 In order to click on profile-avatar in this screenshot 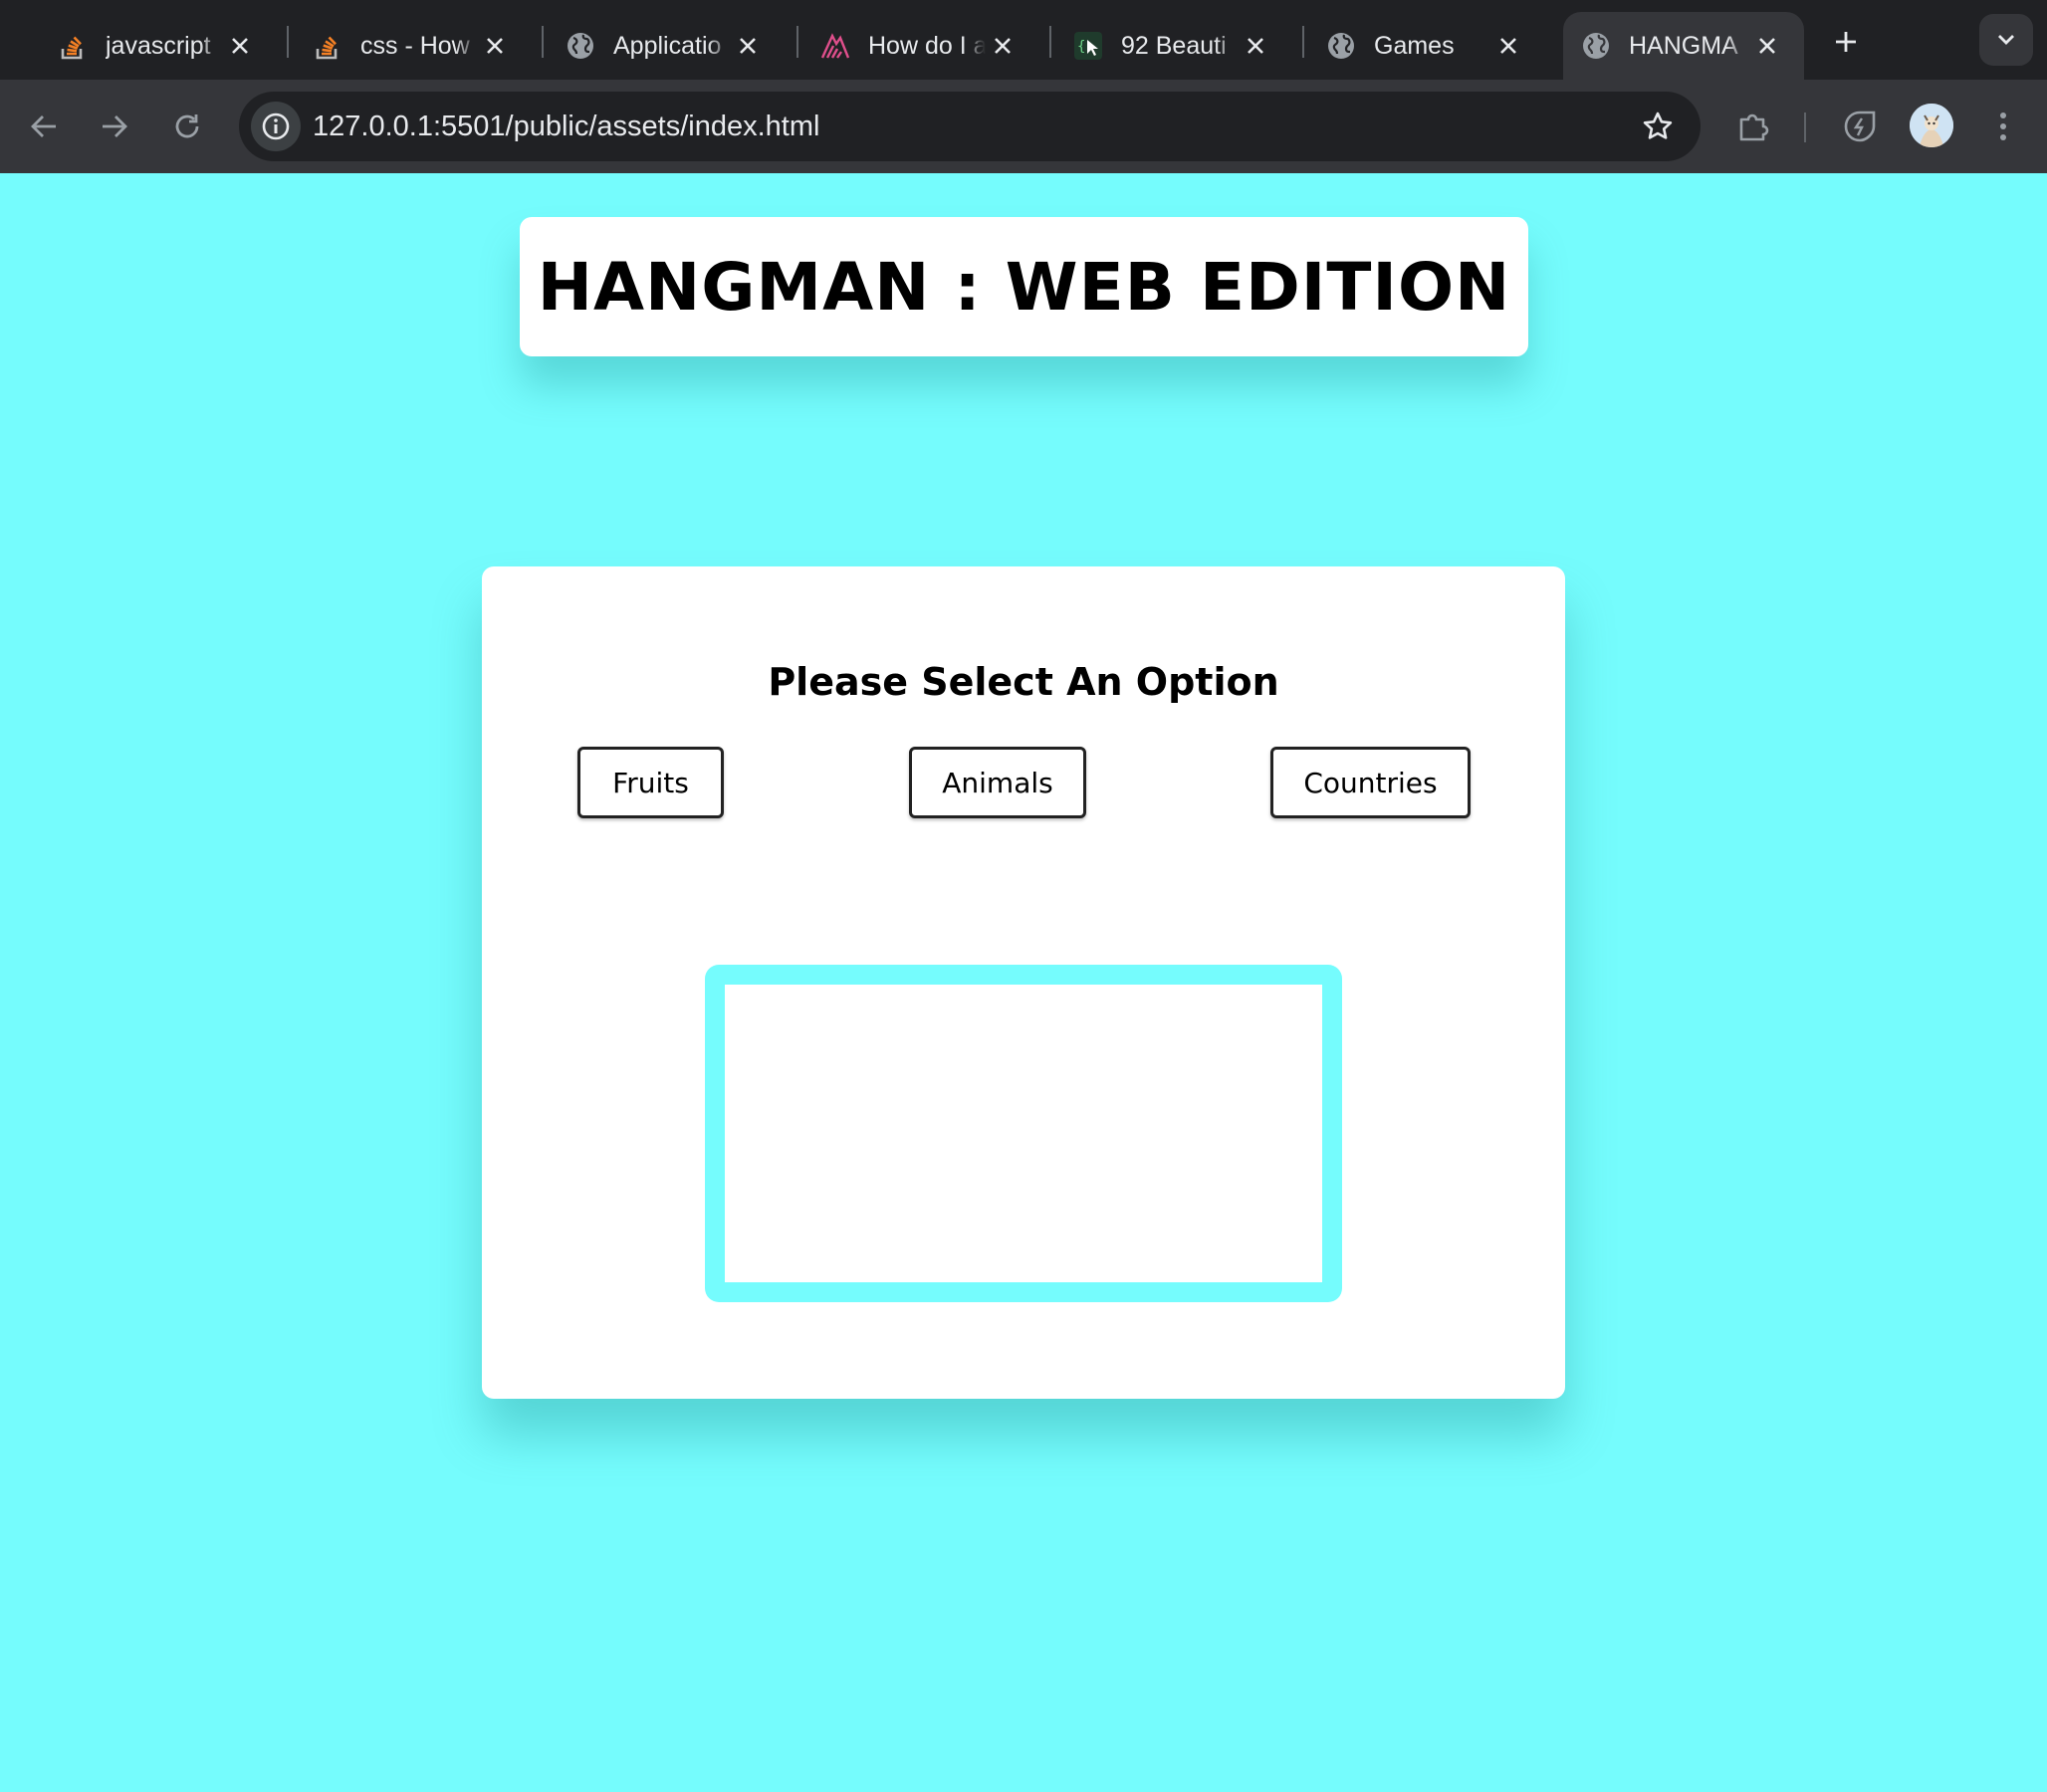, I will do `click(1931, 126)`.